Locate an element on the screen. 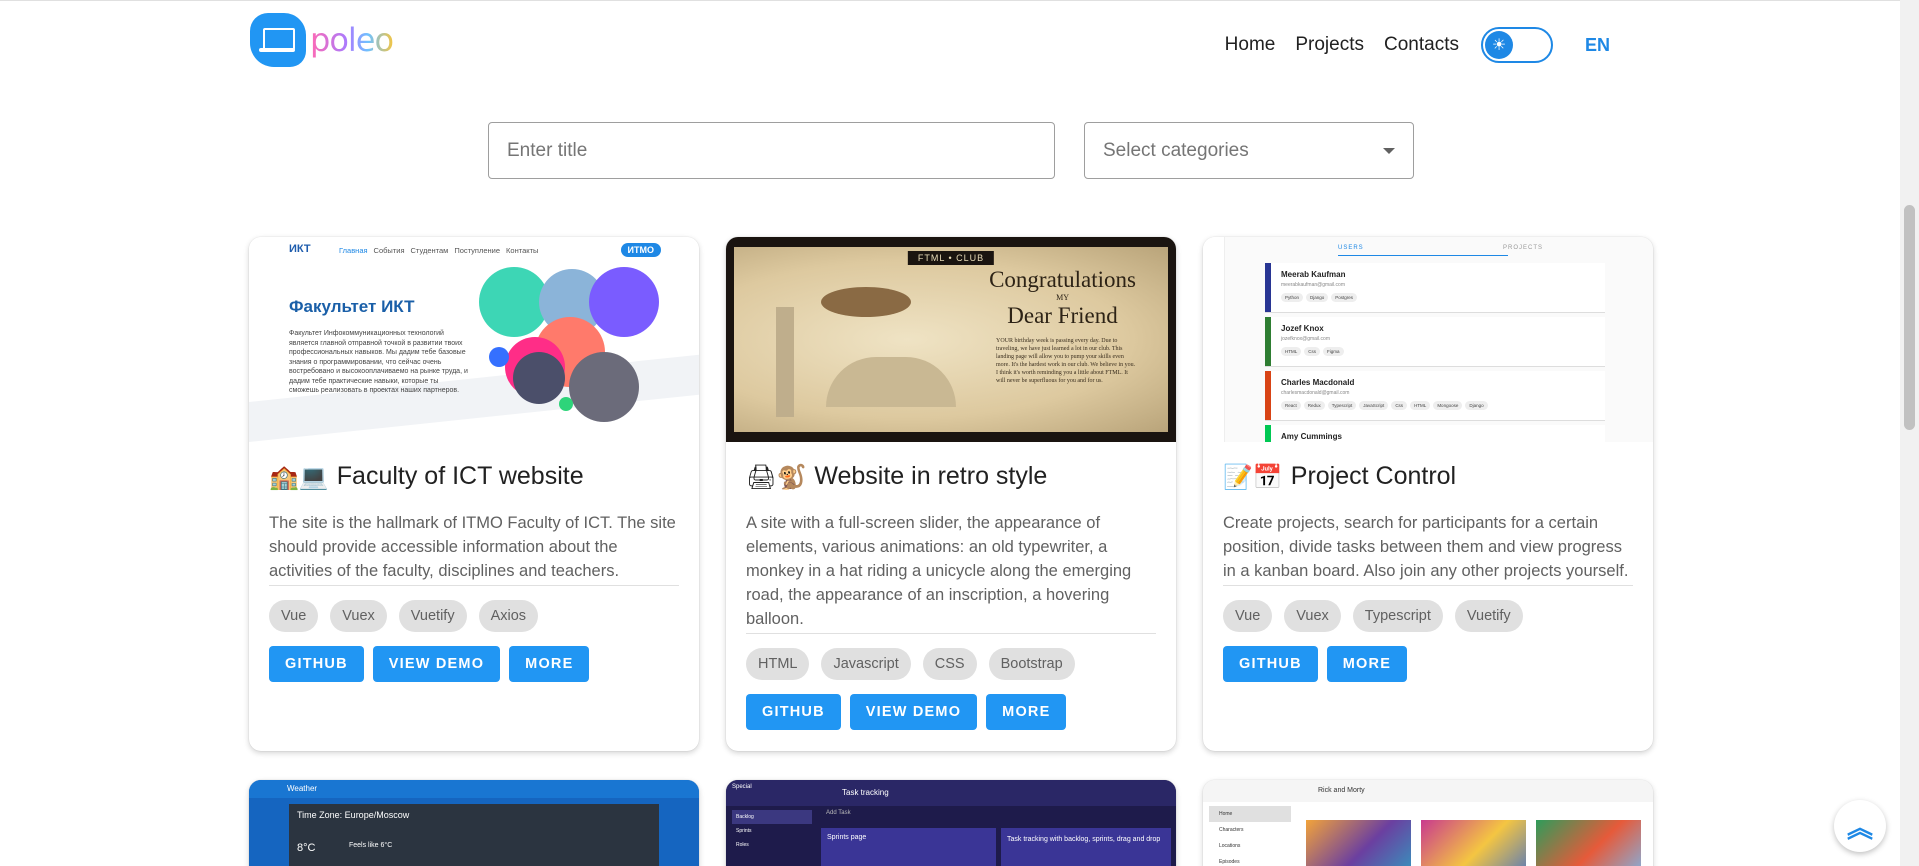  preview-heading: Факультет ИКТ is located at coordinates (352, 306).